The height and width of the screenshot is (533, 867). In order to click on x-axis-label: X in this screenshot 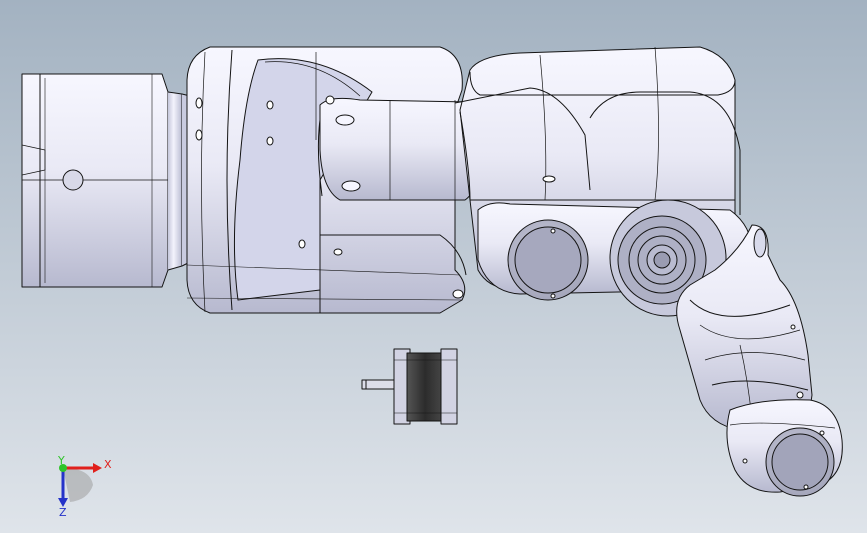, I will do `click(108, 464)`.